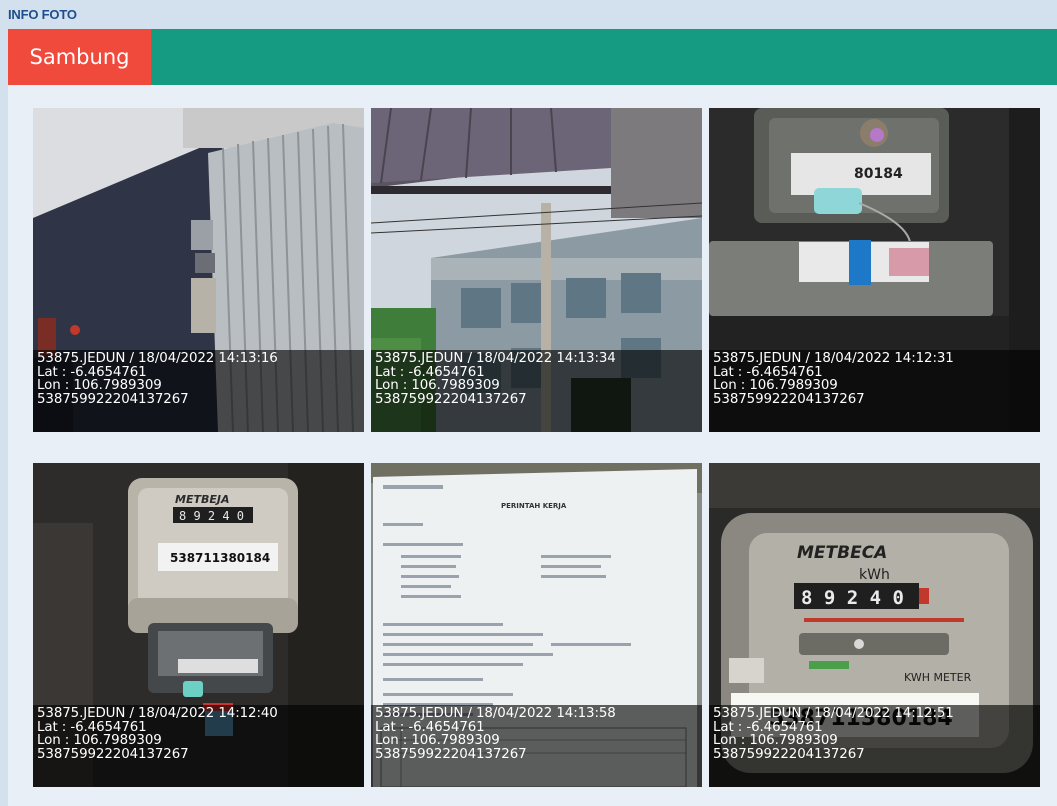  What do you see at coordinates (532, 57) in the screenshot?
I see `tab-bar: Sambung` at bounding box center [532, 57].